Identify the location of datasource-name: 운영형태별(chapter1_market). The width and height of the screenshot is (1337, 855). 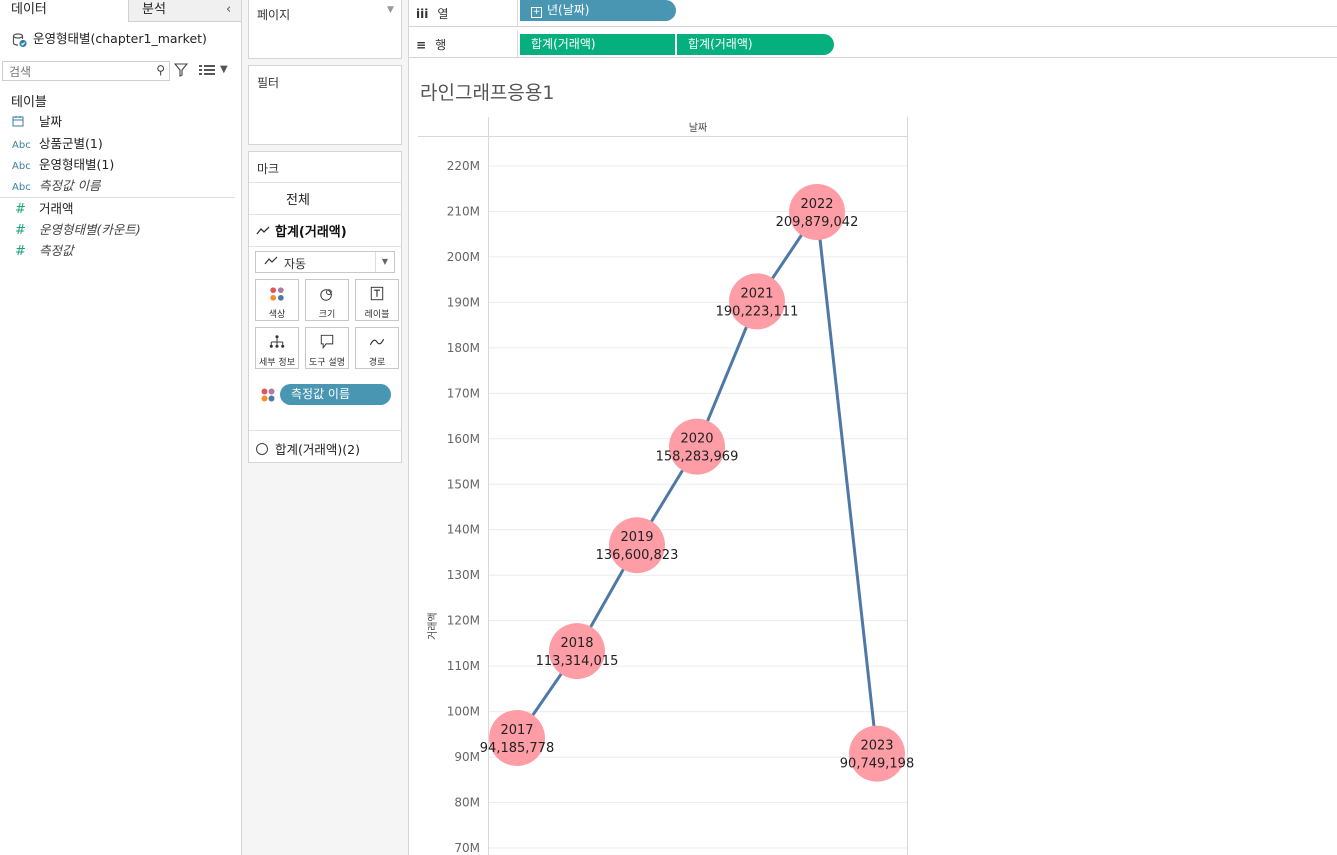
(120, 38).